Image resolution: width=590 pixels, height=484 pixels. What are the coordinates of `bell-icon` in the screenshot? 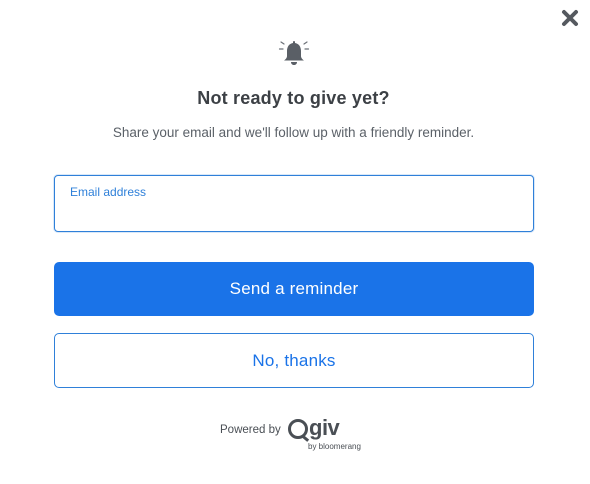 It's located at (294, 54).